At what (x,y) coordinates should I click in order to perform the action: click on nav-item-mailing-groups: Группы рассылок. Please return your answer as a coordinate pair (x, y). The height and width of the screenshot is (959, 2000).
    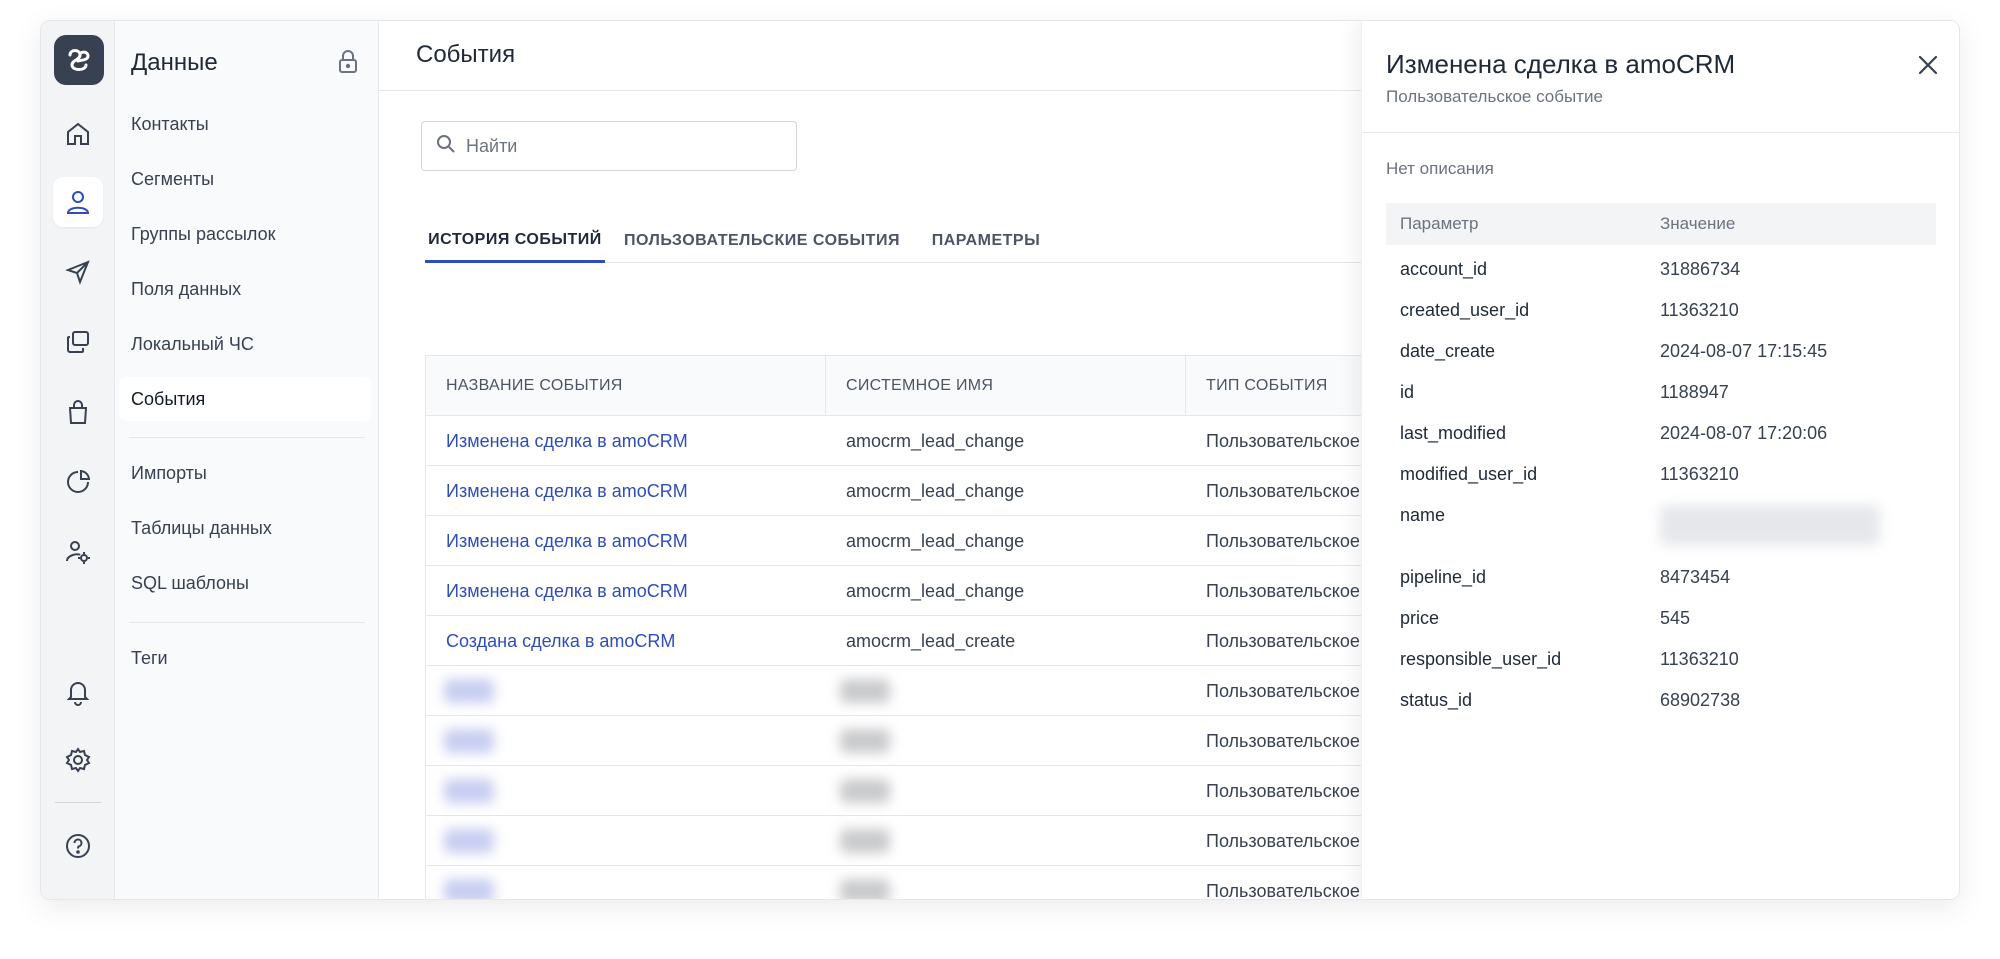
    Looking at the image, I should click on (245, 234).